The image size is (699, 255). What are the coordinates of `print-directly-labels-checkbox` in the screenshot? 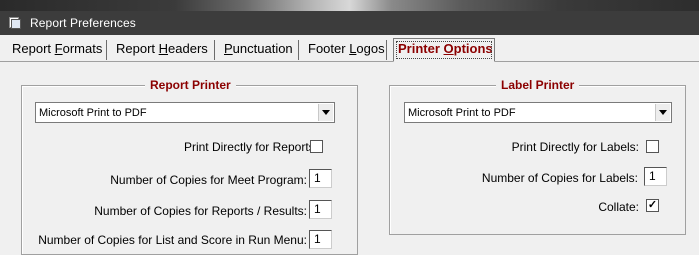 It's located at (652, 146).